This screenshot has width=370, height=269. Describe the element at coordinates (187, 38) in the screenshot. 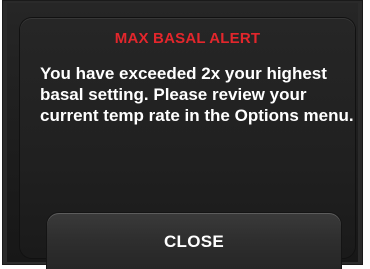

I see `alert-title: MAX BASAL ALERT` at that location.